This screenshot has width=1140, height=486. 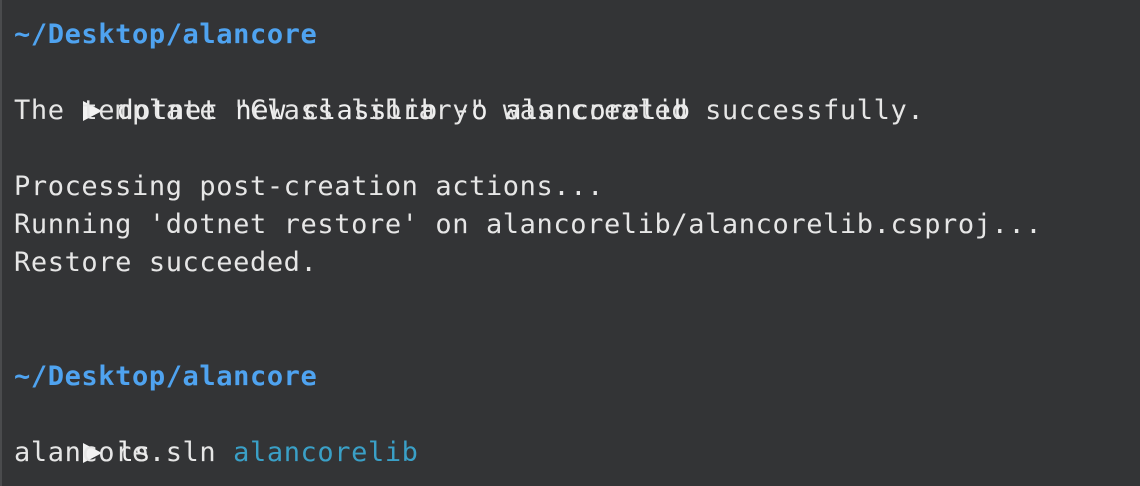 What do you see at coordinates (326, 452) in the screenshot?
I see `directory-entry: alancorelib` at bounding box center [326, 452].